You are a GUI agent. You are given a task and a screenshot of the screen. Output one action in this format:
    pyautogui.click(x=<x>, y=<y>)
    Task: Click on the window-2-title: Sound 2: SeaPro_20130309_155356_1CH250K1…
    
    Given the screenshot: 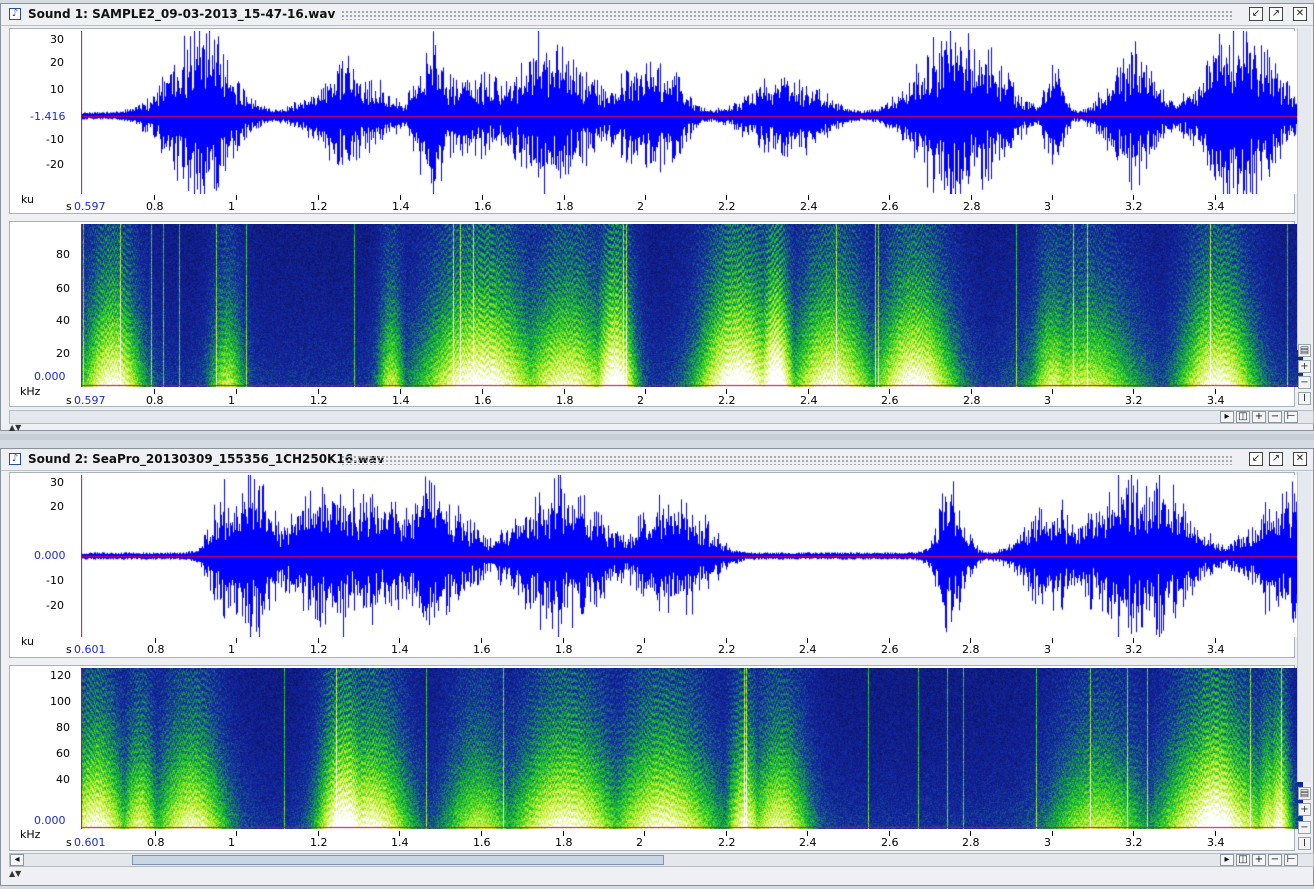 What is the action you would take?
    pyautogui.click(x=206, y=459)
    